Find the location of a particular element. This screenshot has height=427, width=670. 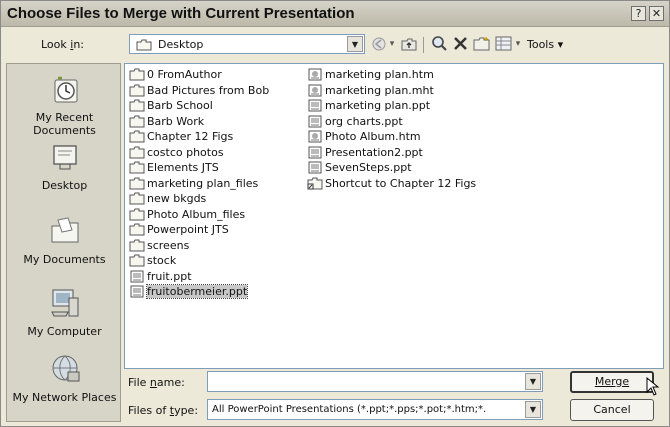

file-list-item: Barb School is located at coordinates (199, 106).